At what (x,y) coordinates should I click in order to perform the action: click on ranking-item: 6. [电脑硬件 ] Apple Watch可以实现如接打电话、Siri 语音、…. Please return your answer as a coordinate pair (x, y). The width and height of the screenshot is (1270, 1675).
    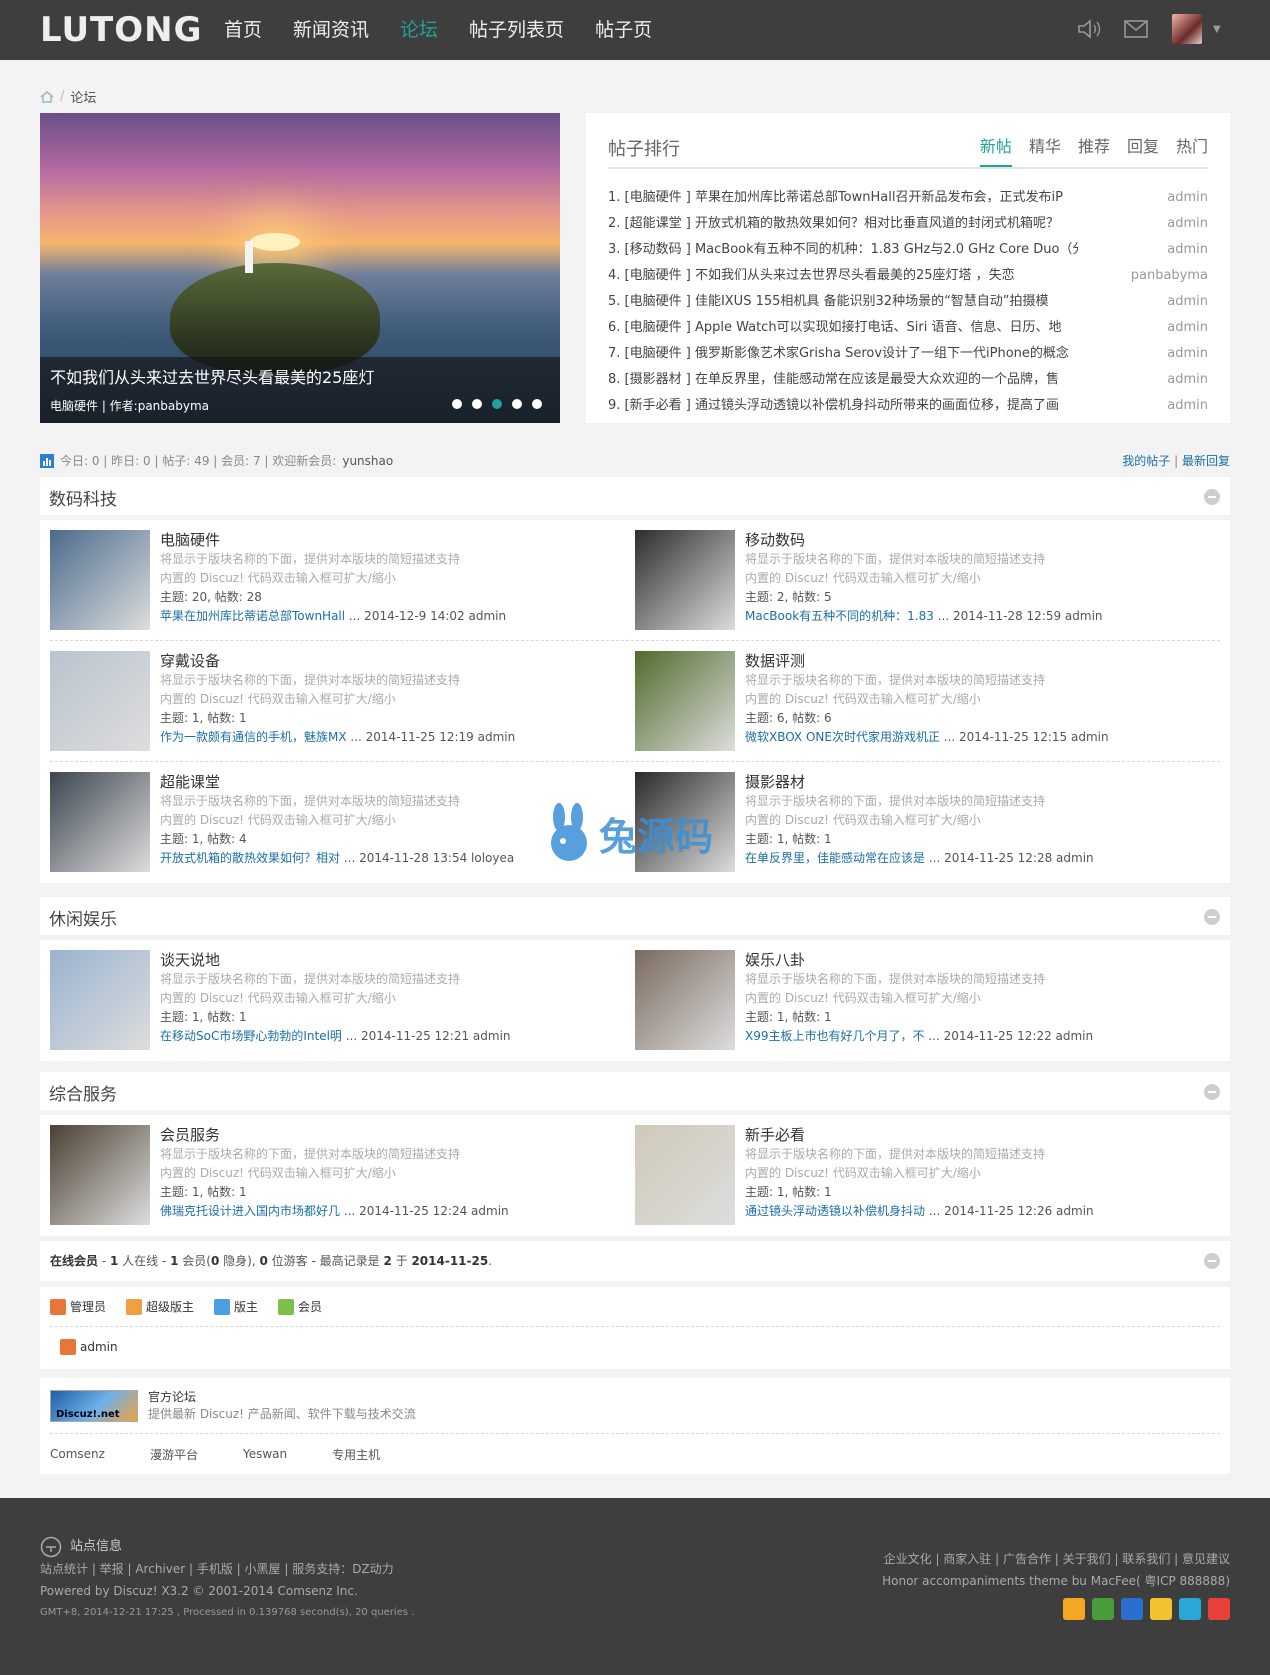
    Looking at the image, I should click on (908, 330).